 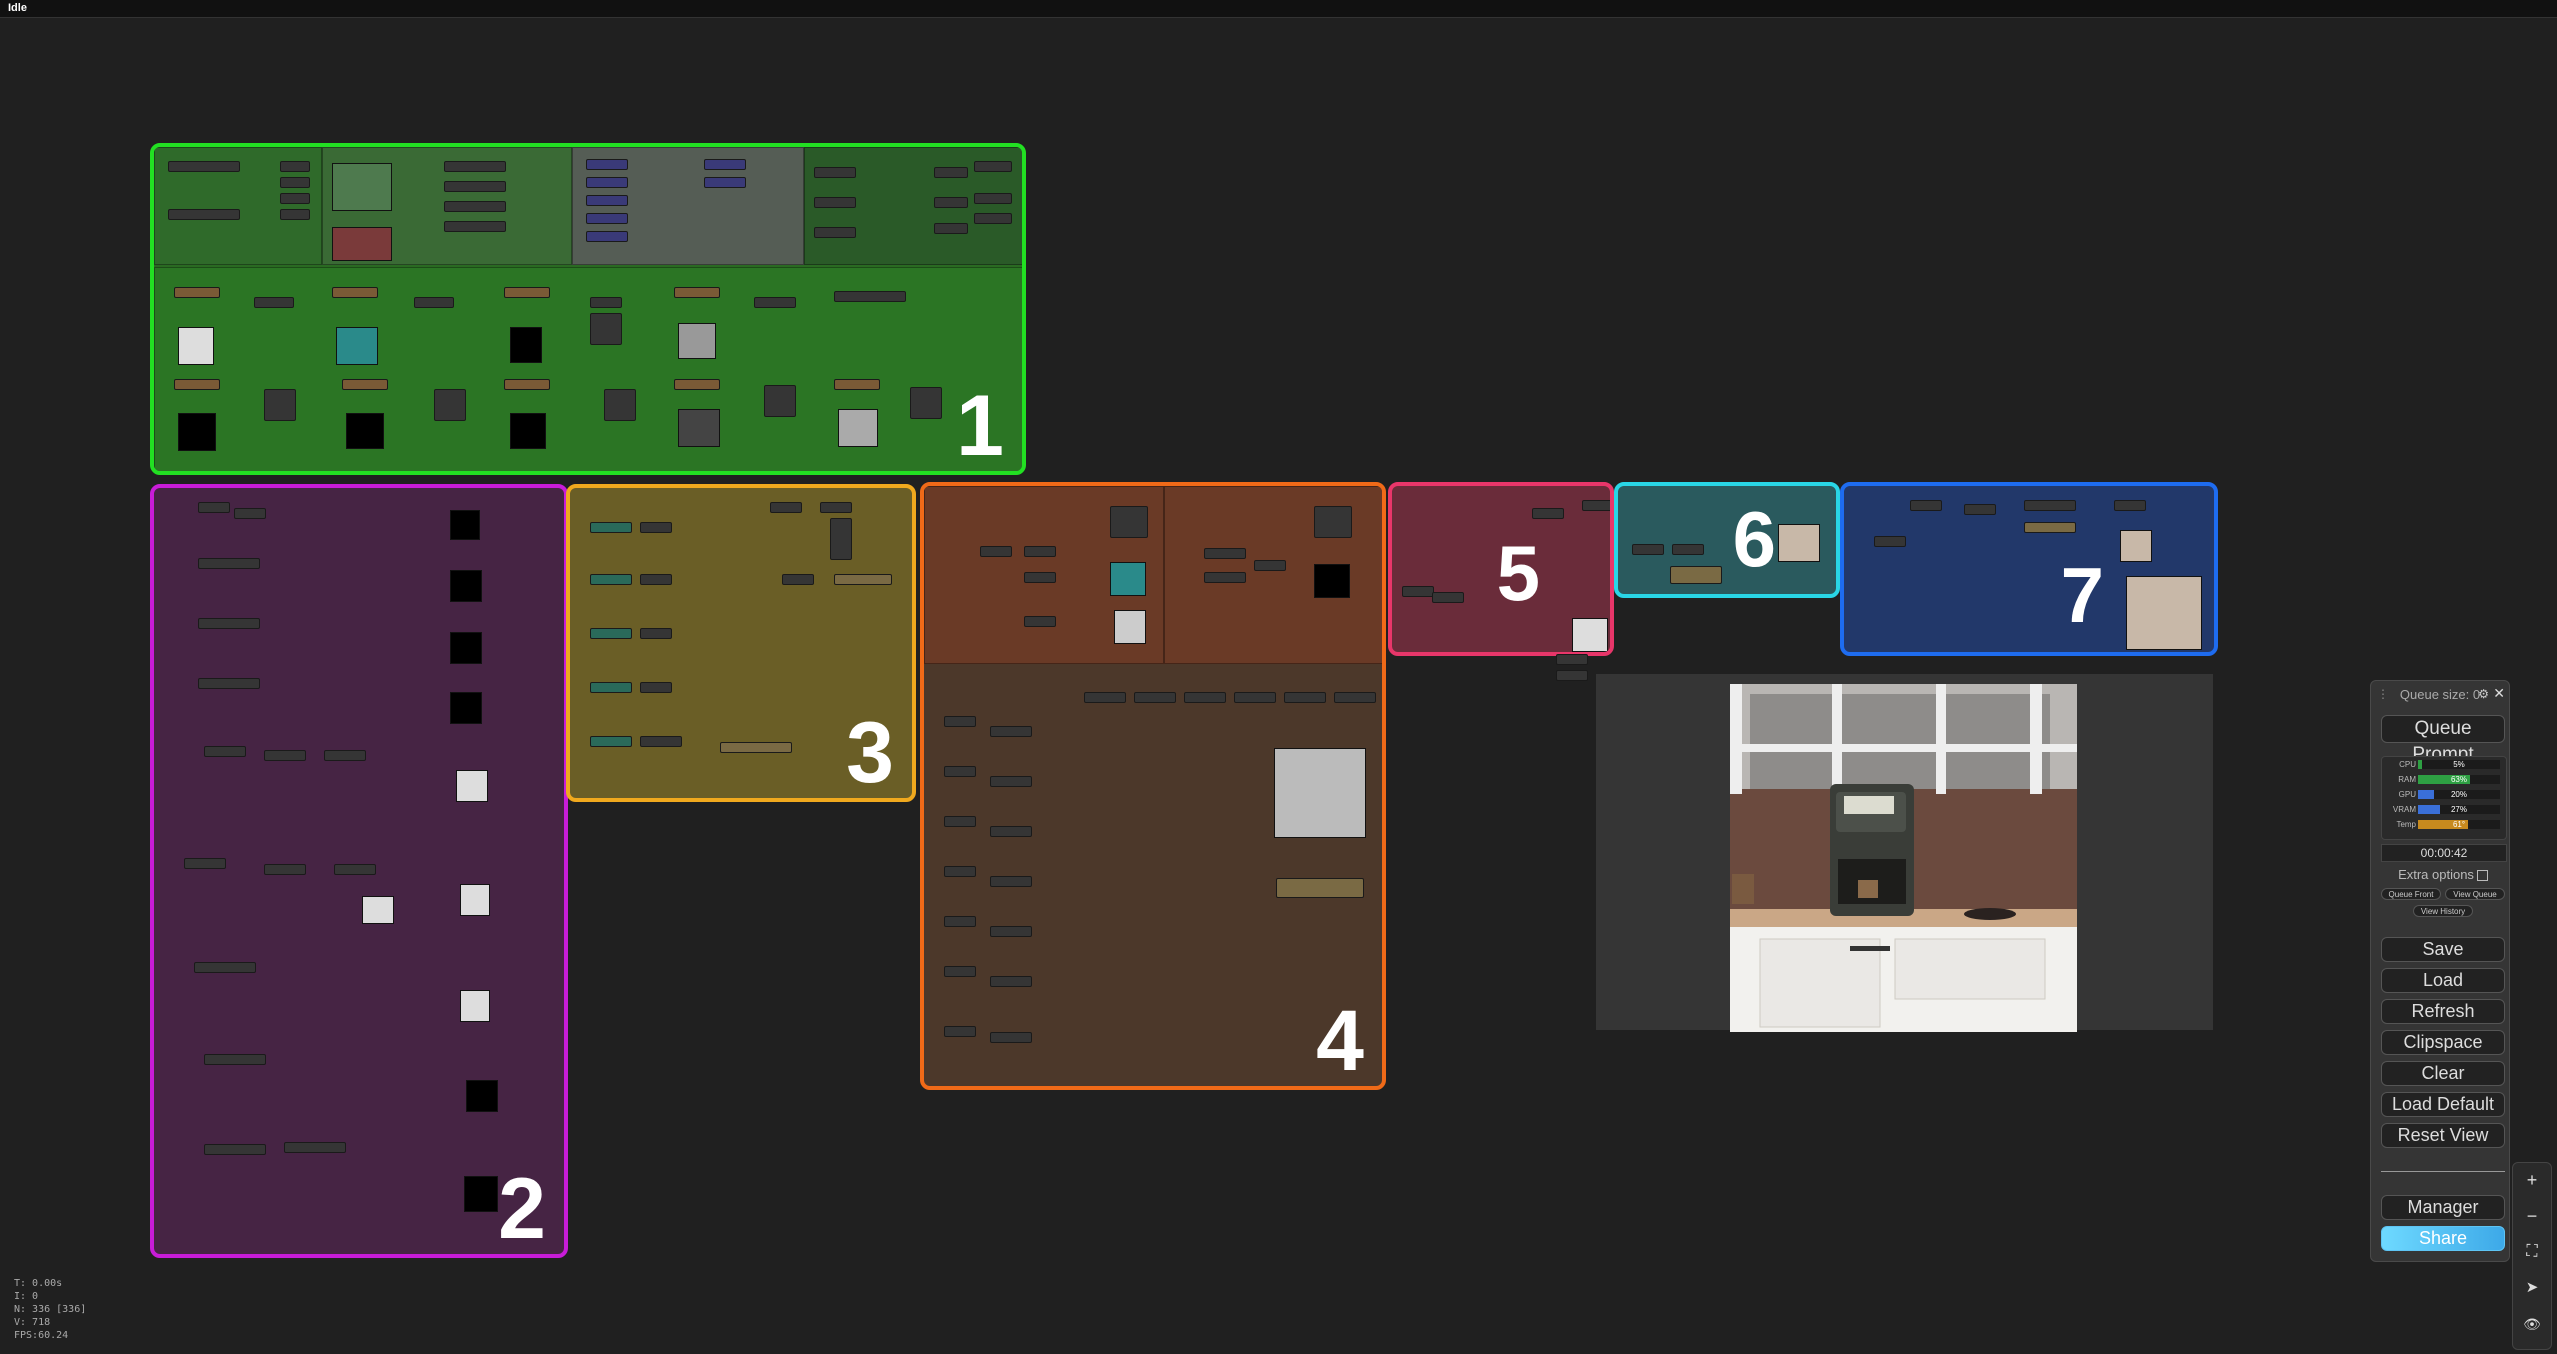 What do you see at coordinates (2443, 1042) in the screenshot?
I see `clipspace-button: Clipspace` at bounding box center [2443, 1042].